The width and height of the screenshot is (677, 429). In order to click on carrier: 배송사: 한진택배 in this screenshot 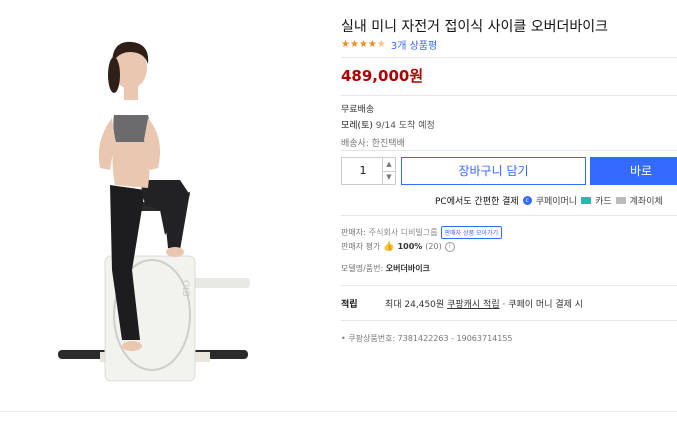, I will do `click(373, 144)`.